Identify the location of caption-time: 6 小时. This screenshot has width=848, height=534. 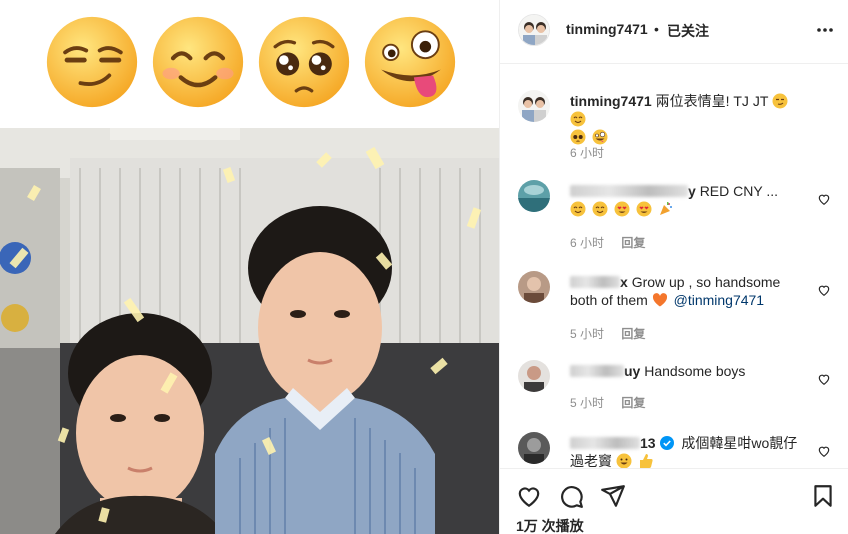
(587, 153).